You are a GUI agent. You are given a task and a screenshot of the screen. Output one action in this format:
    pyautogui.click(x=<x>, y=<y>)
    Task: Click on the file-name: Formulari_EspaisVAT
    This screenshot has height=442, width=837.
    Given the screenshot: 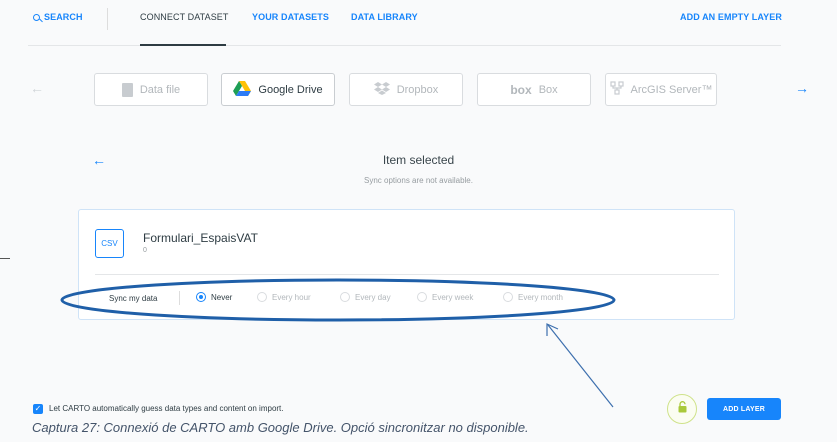 What is the action you would take?
    pyautogui.click(x=200, y=238)
    